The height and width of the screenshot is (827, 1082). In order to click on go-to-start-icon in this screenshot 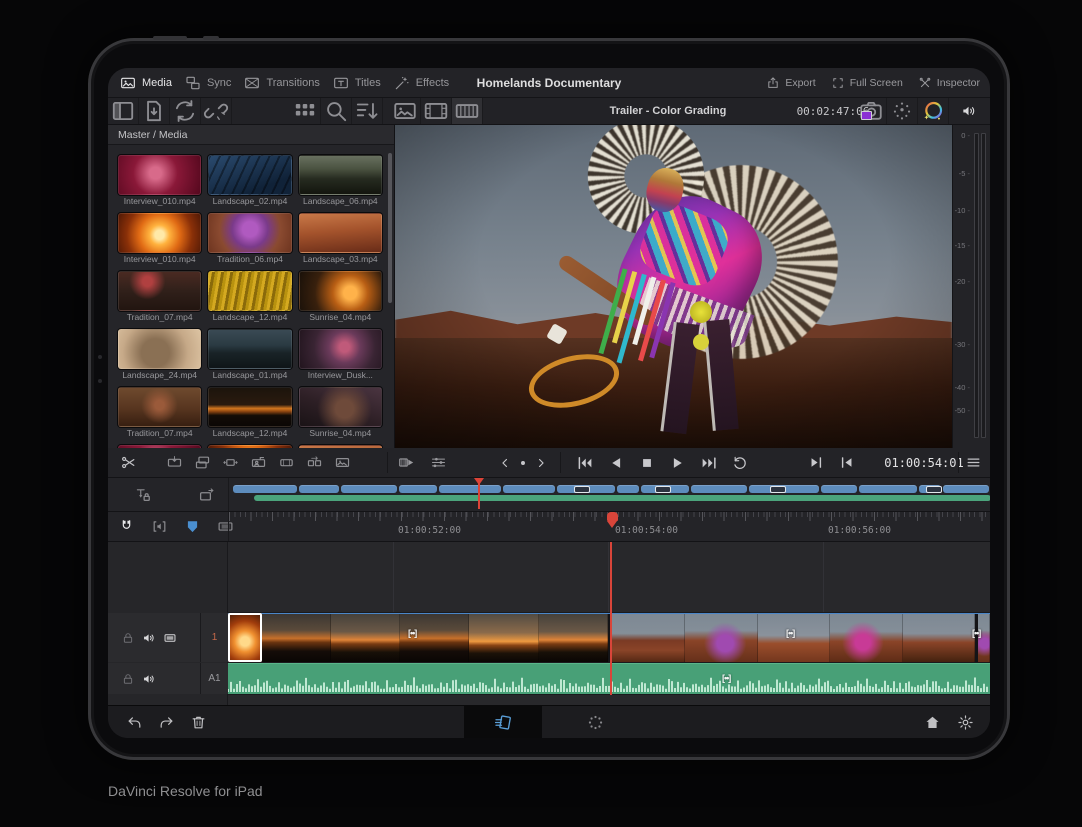, I will do `click(585, 463)`.